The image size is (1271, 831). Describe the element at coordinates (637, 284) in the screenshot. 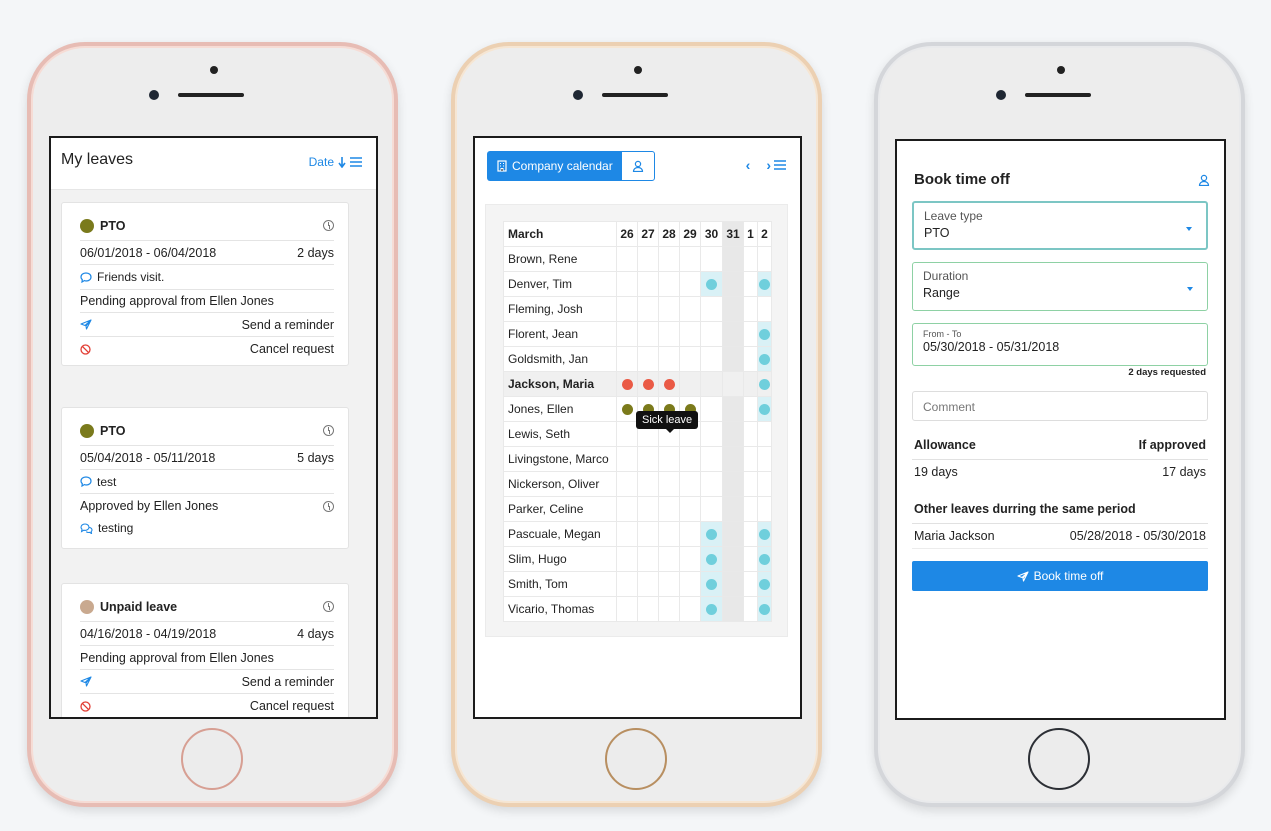

I see `calendar-row: Denver, Tim` at that location.